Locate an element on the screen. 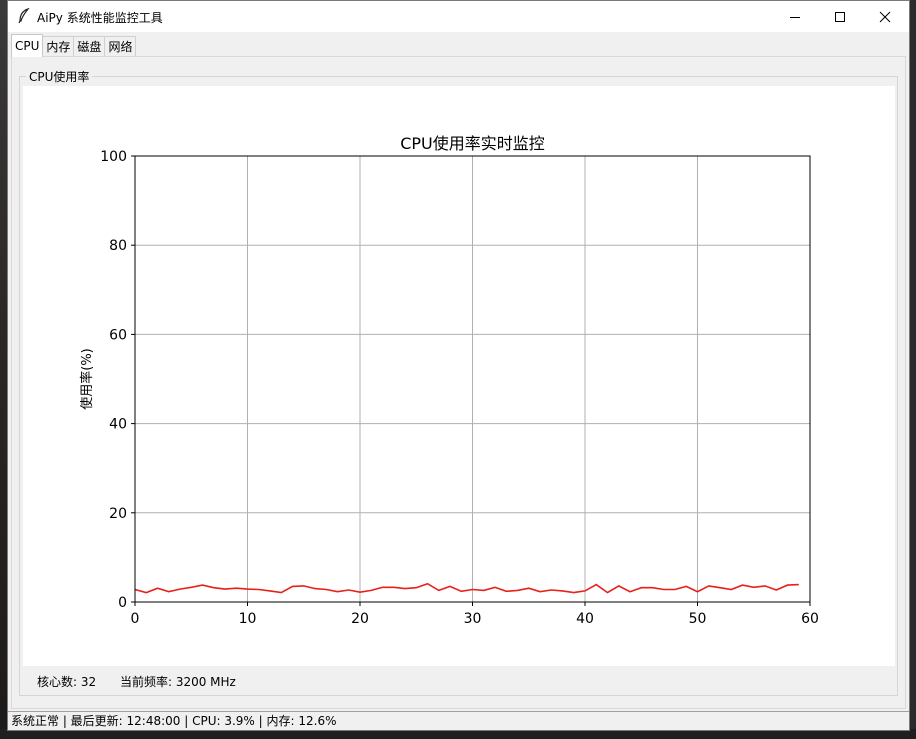 This screenshot has width=916, height=739. x-tick-label: 20 is located at coordinates (360, 619).